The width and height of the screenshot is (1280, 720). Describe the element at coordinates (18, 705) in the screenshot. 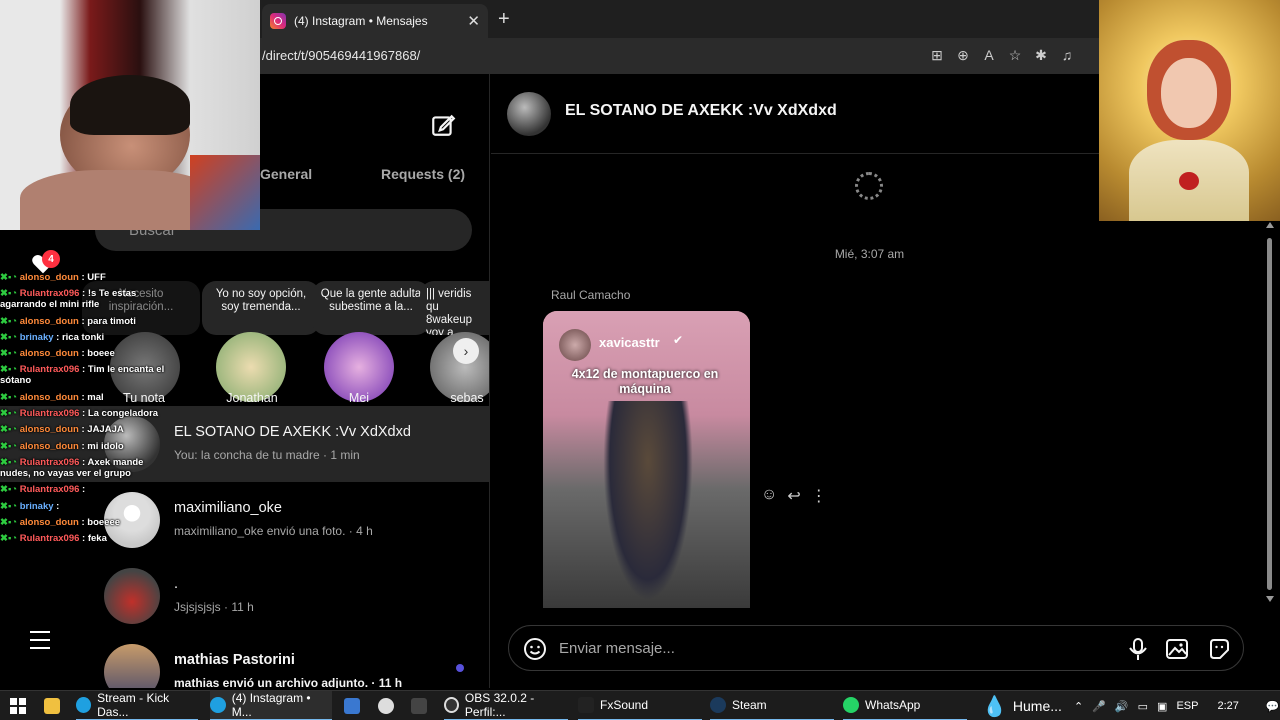

I see `start-button` at that location.